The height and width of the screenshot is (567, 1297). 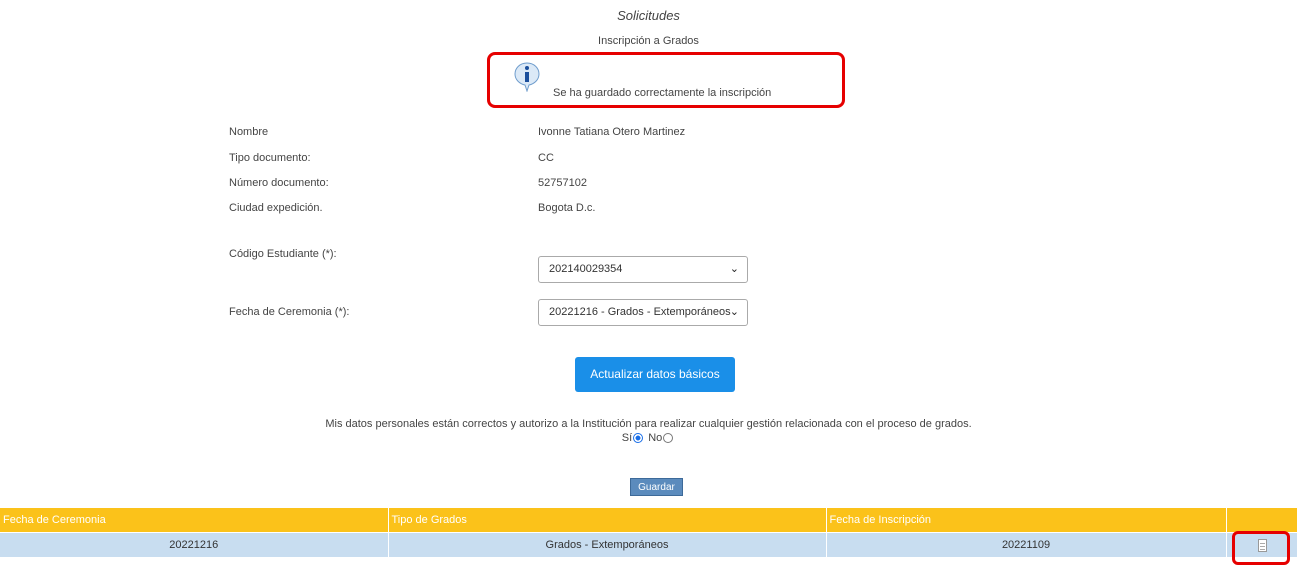 I want to click on document-icon, so click(x=1262, y=545).